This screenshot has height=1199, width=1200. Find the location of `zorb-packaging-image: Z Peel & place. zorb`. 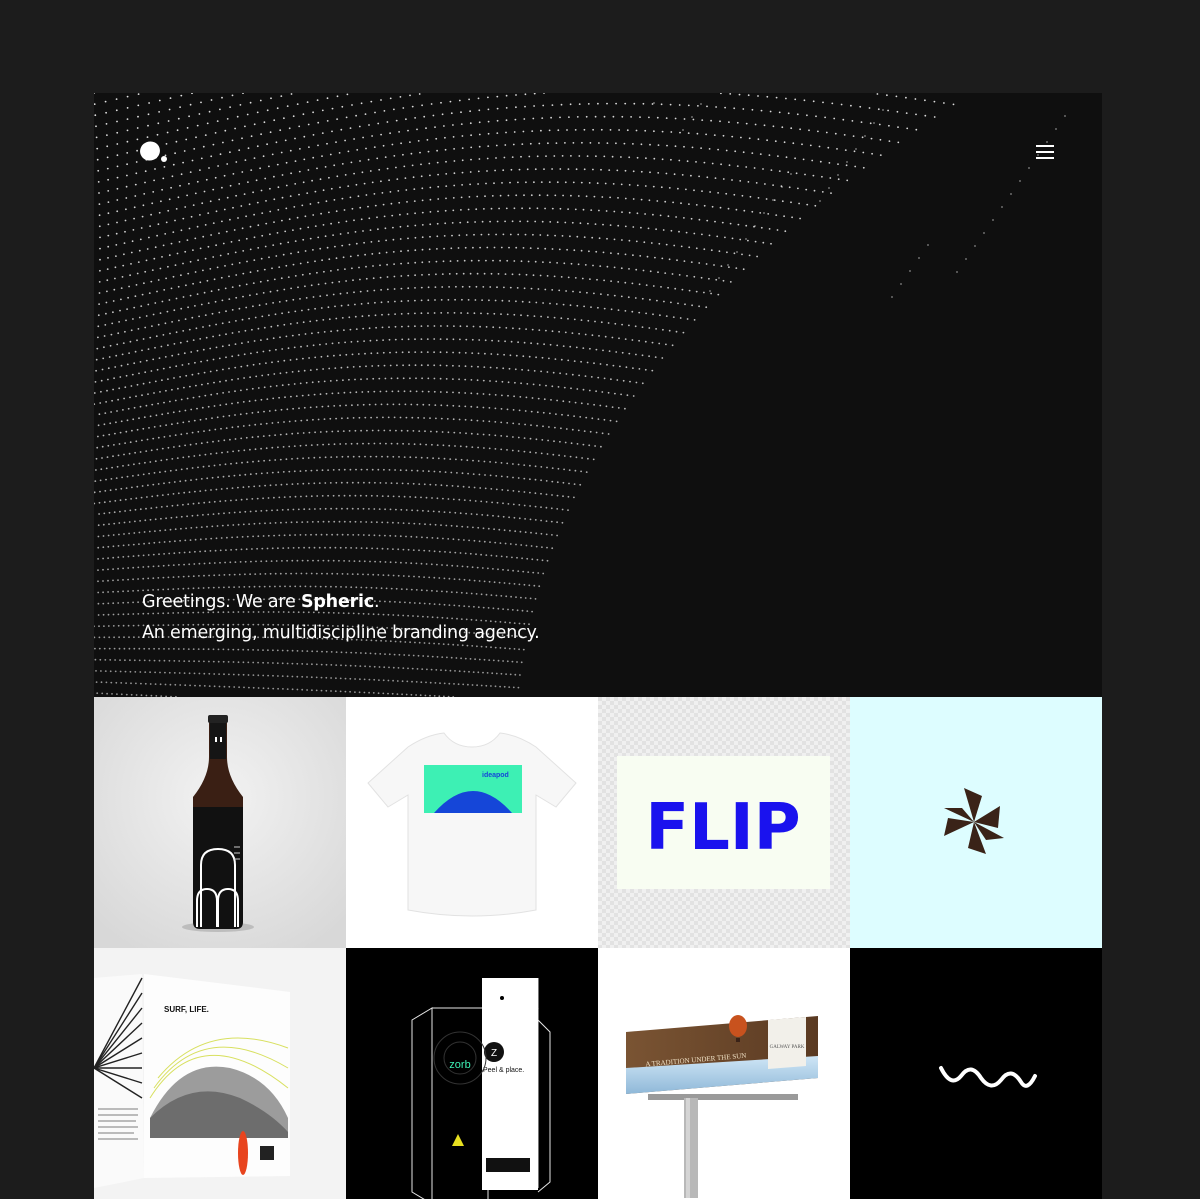

zorb-packaging-image: Z Peel & place. zorb is located at coordinates (481, 1088).